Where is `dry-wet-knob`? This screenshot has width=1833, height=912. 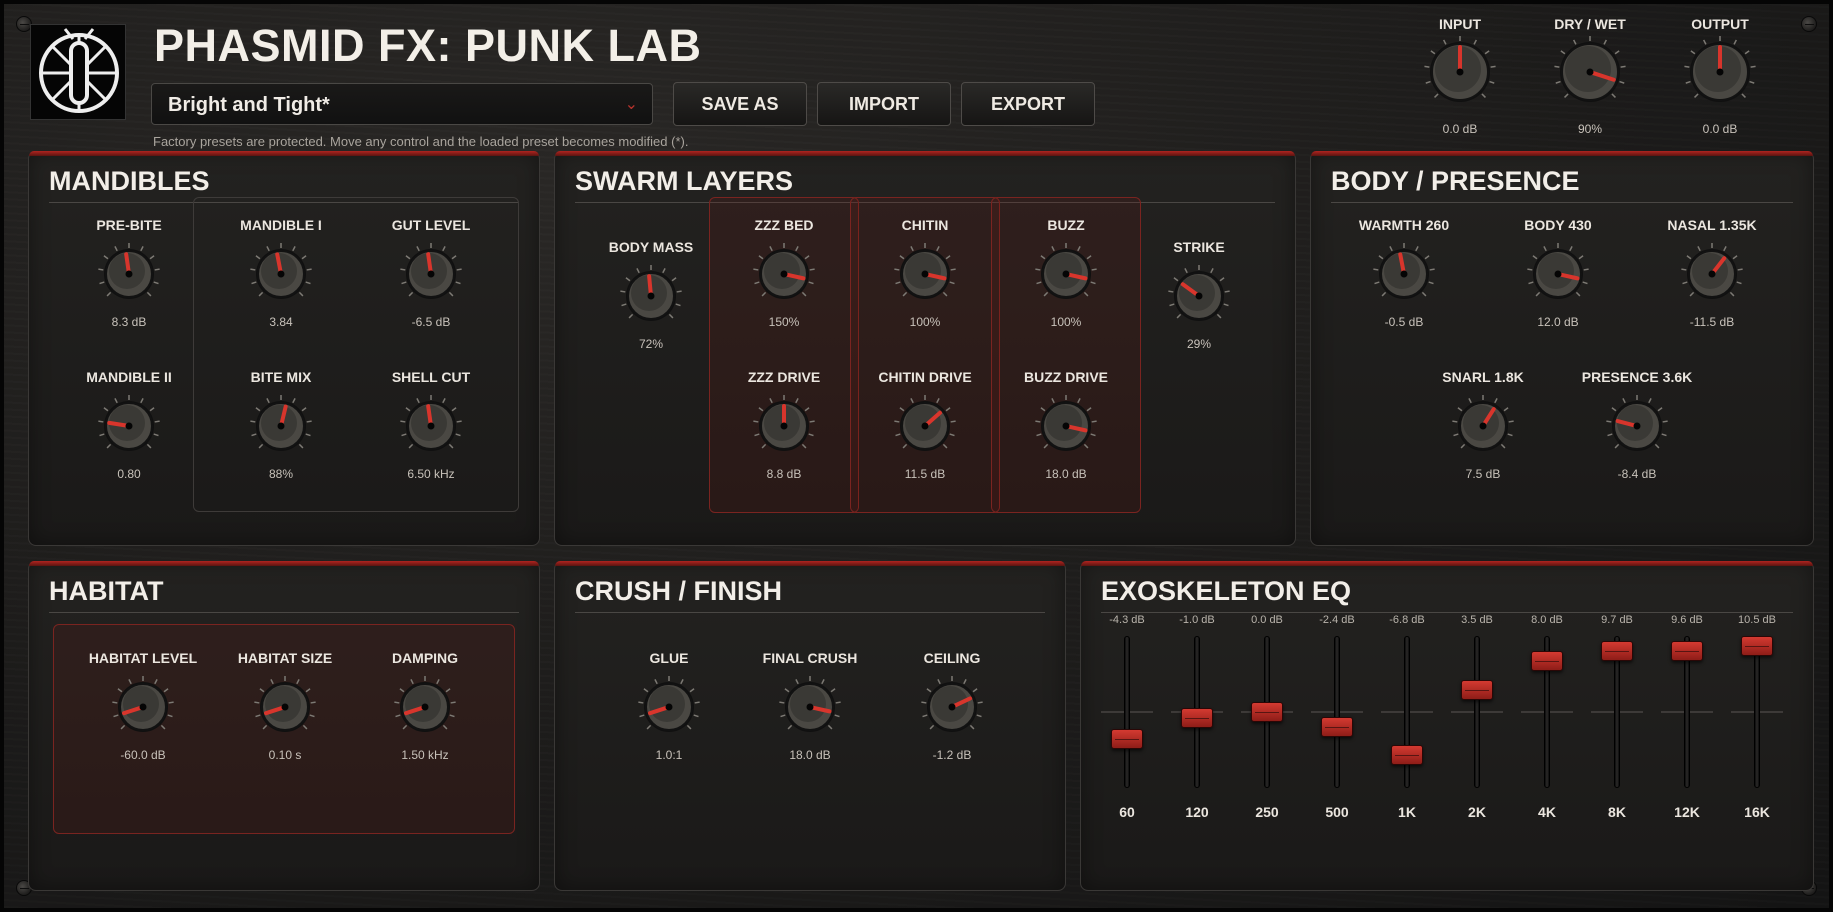
dry-wet-knob is located at coordinates (1590, 72).